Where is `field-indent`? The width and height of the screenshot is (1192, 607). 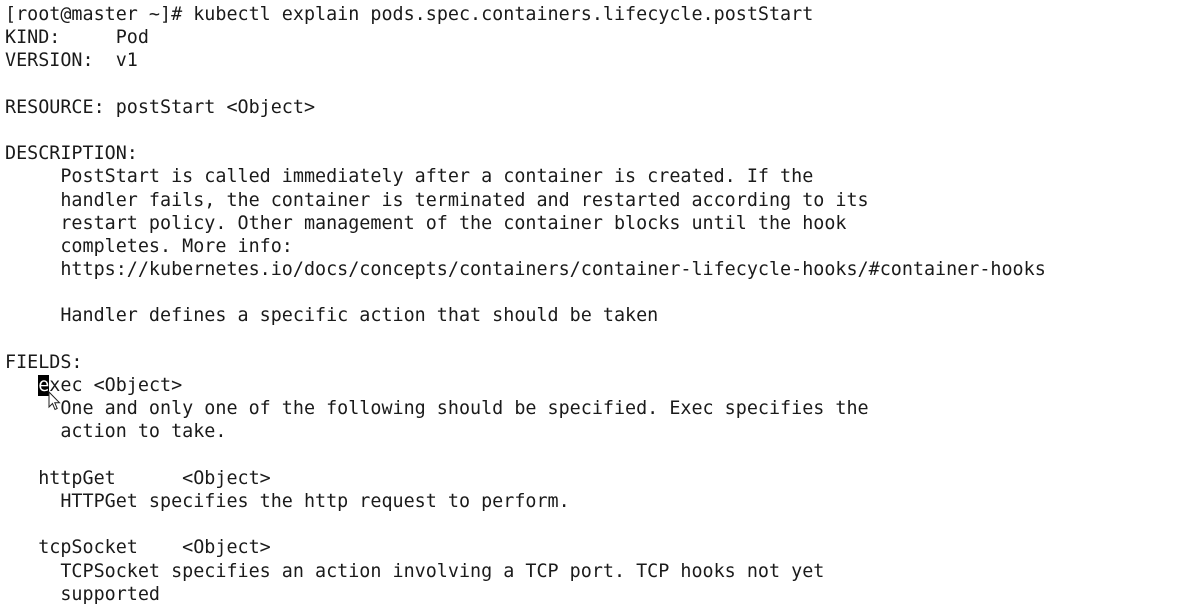 field-indent is located at coordinates (21, 385).